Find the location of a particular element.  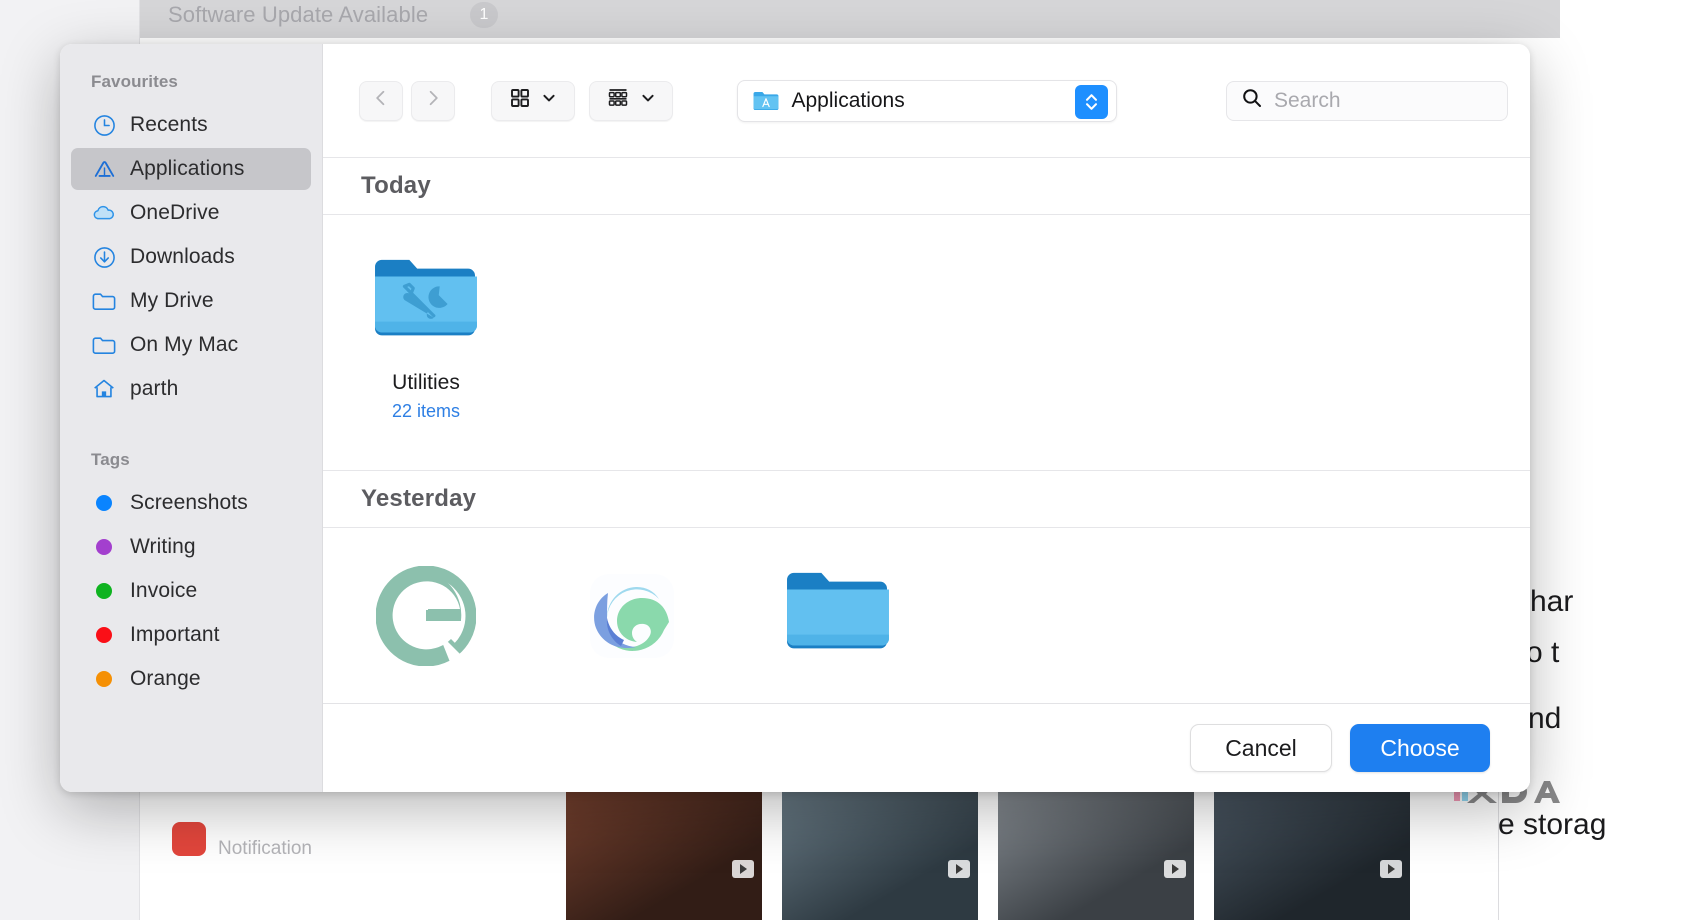

back-button is located at coordinates (381, 100).